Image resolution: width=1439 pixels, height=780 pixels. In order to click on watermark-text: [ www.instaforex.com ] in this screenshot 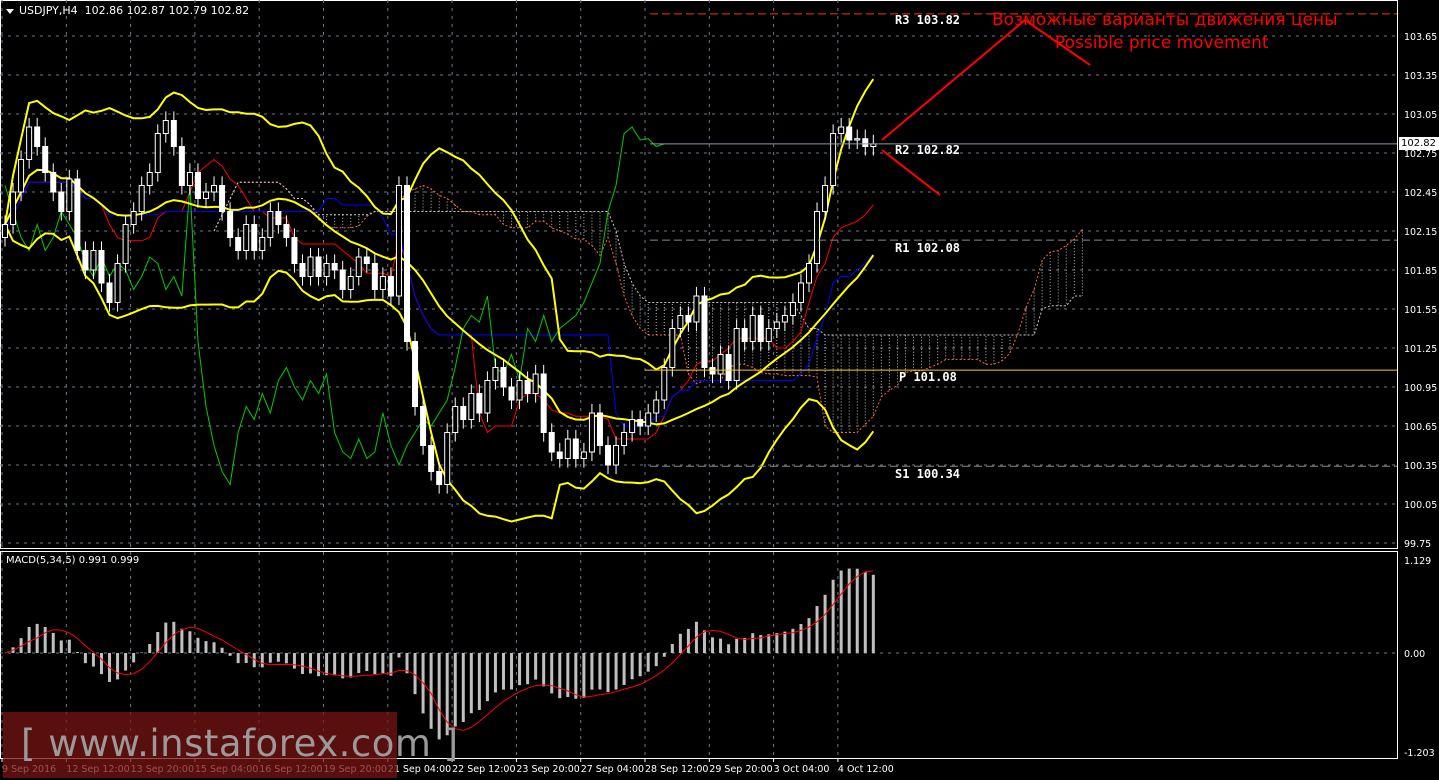, I will do `click(240, 743)`.